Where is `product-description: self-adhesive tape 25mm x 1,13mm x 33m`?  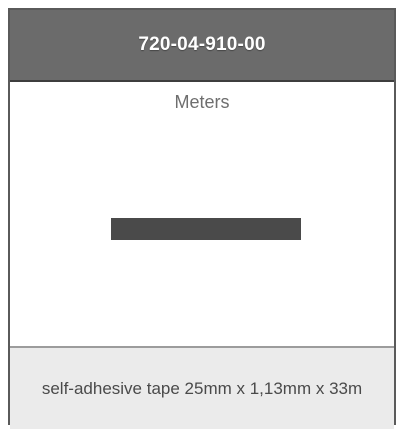 product-description: self-adhesive tape 25mm x 1,13mm x 33m is located at coordinates (202, 388).